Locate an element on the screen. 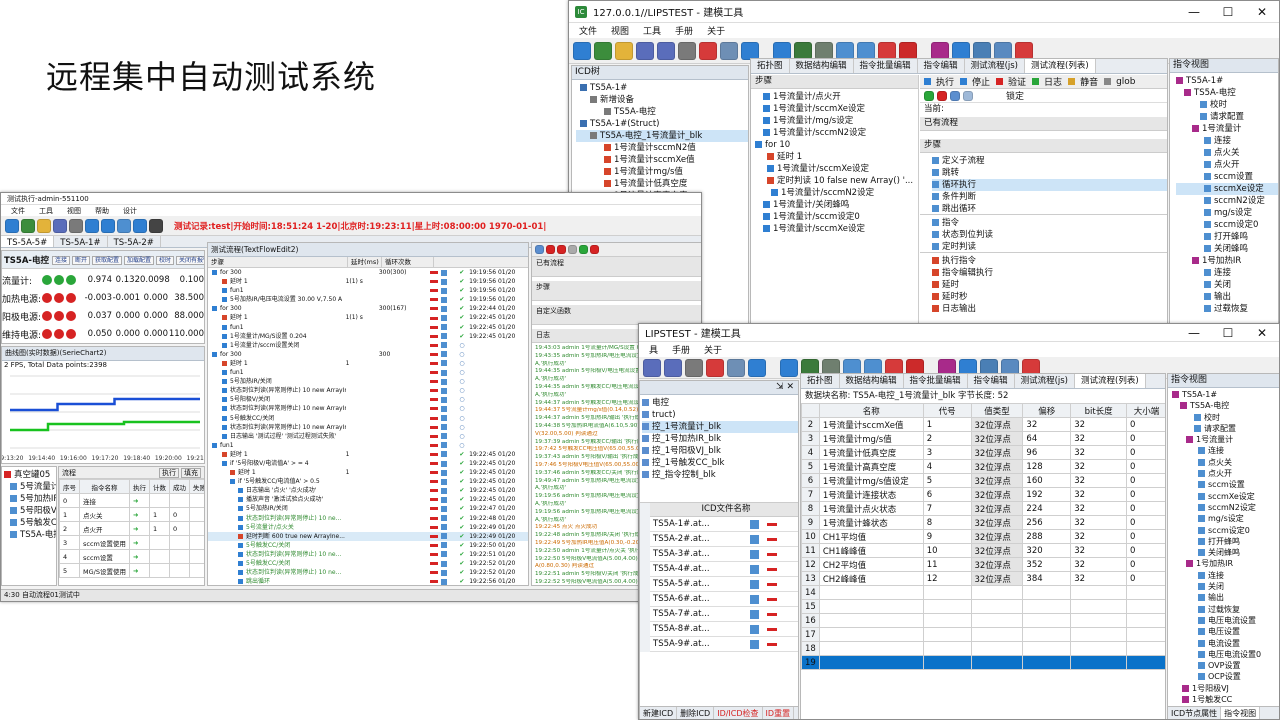  cmd-item: 定时判读 is located at coordinates (1049, 247).